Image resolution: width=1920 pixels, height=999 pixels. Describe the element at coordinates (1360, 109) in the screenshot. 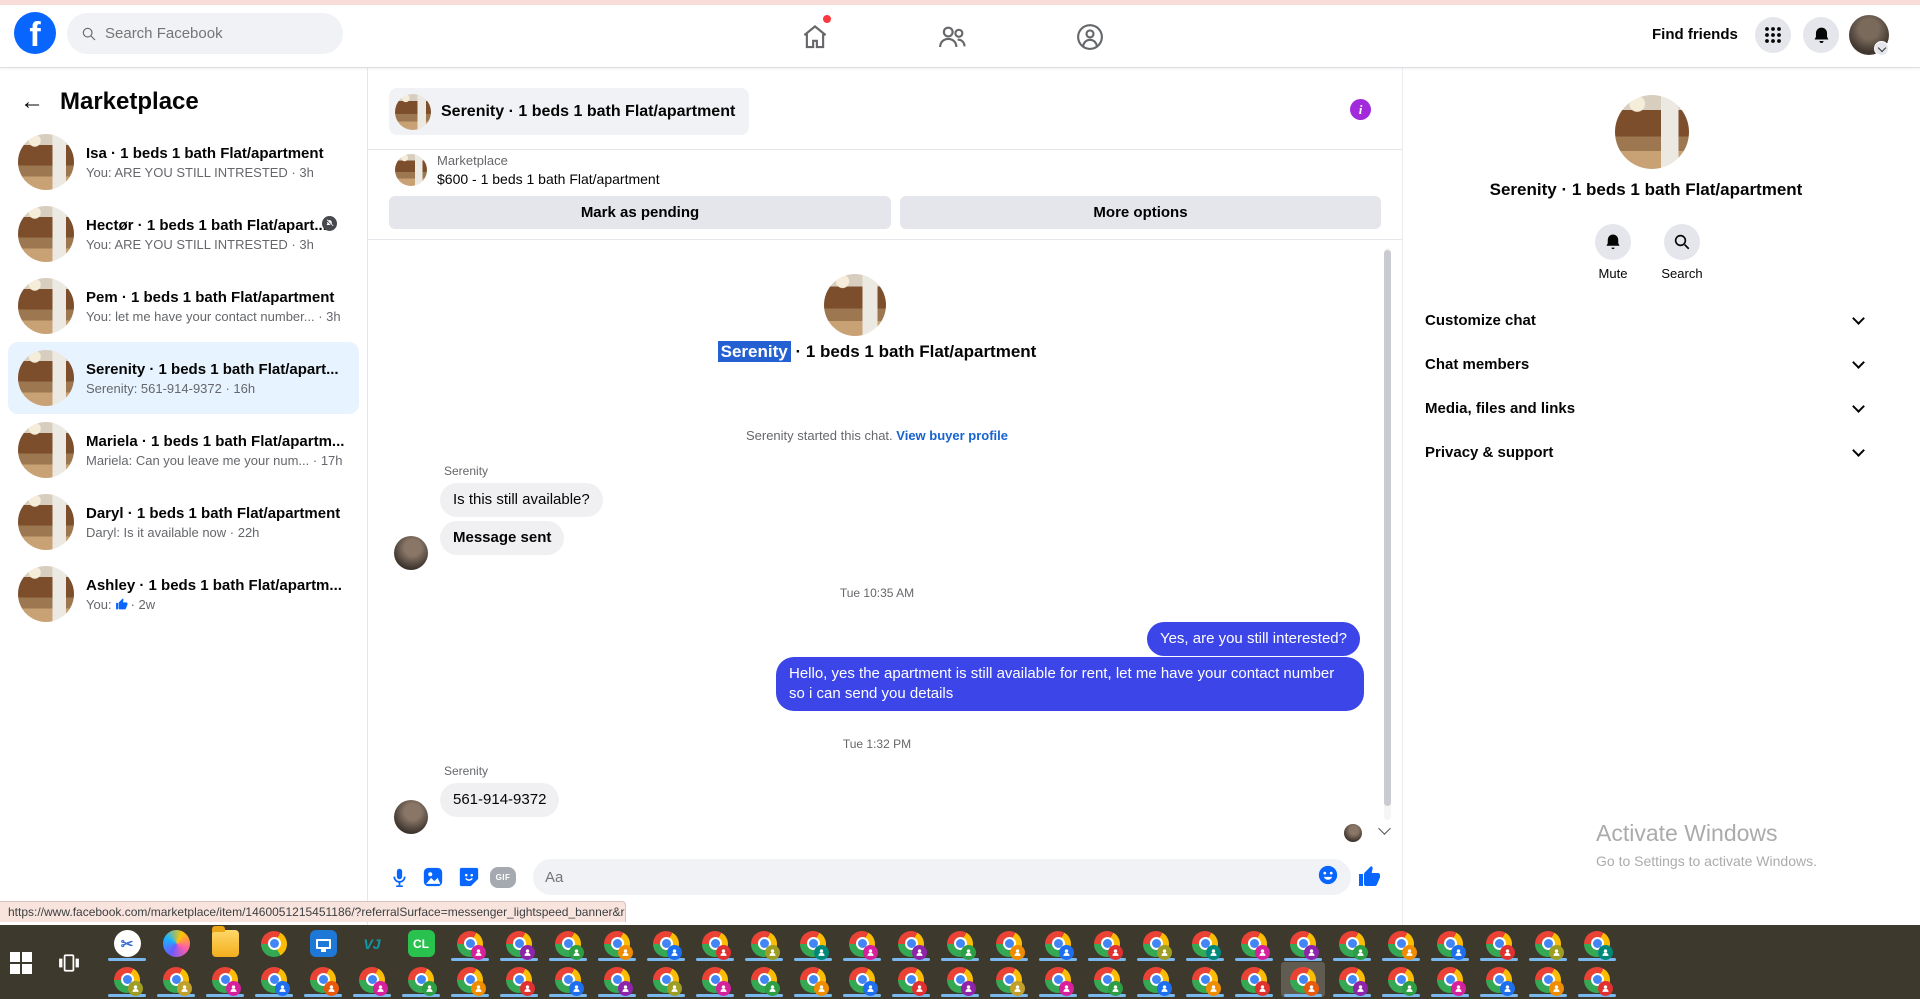

I see `conversation-info-icon: i` at that location.